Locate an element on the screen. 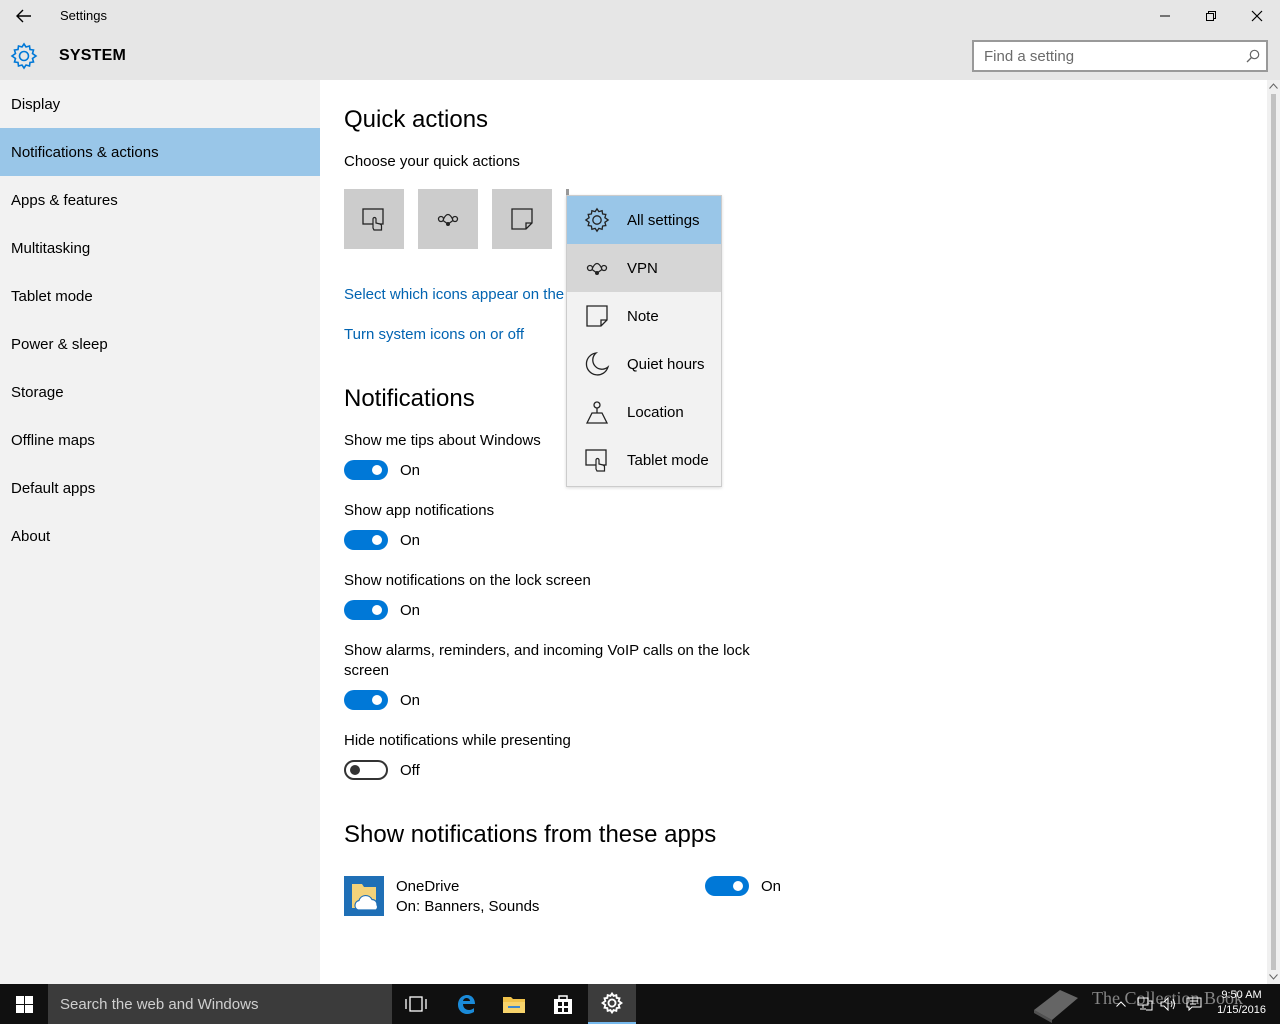  system-icons-link: Turn system icons on or off is located at coordinates (434, 334).